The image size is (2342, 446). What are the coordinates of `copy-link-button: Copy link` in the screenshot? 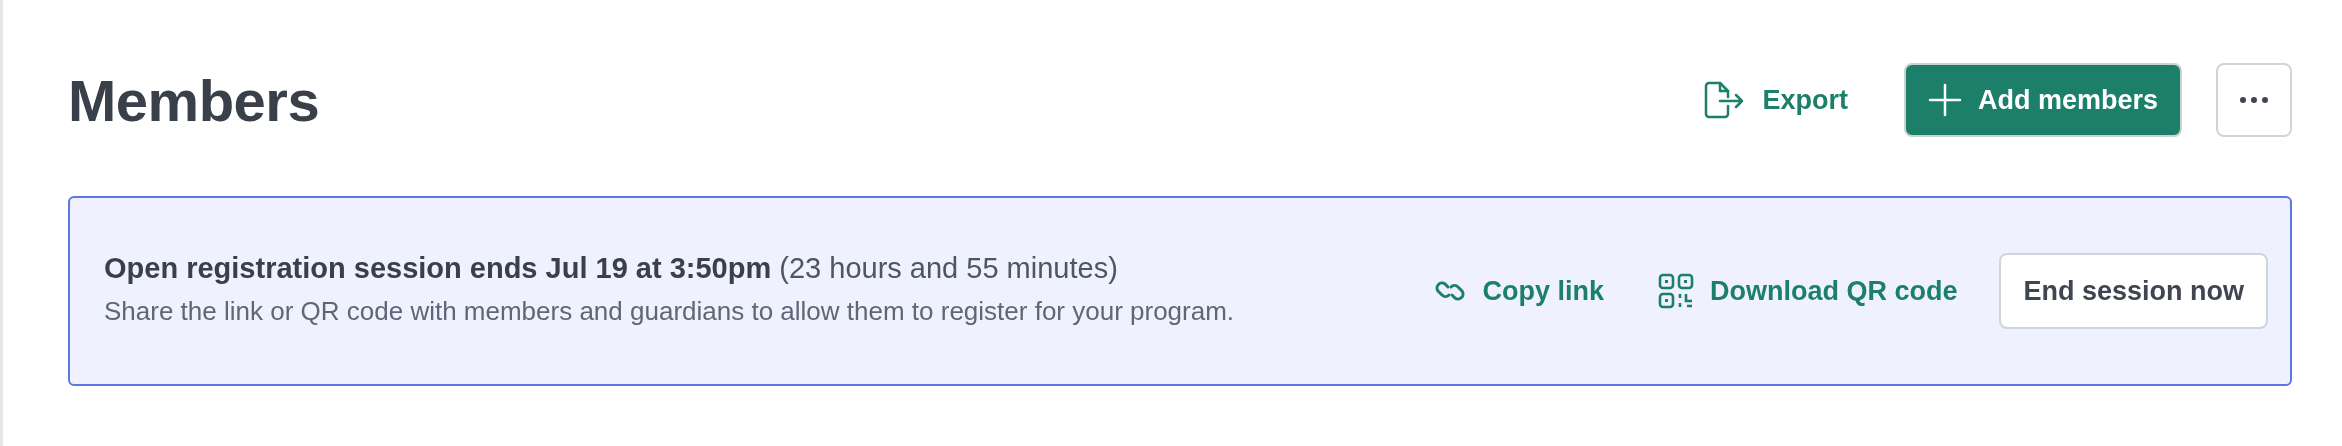 It's located at (1519, 291).